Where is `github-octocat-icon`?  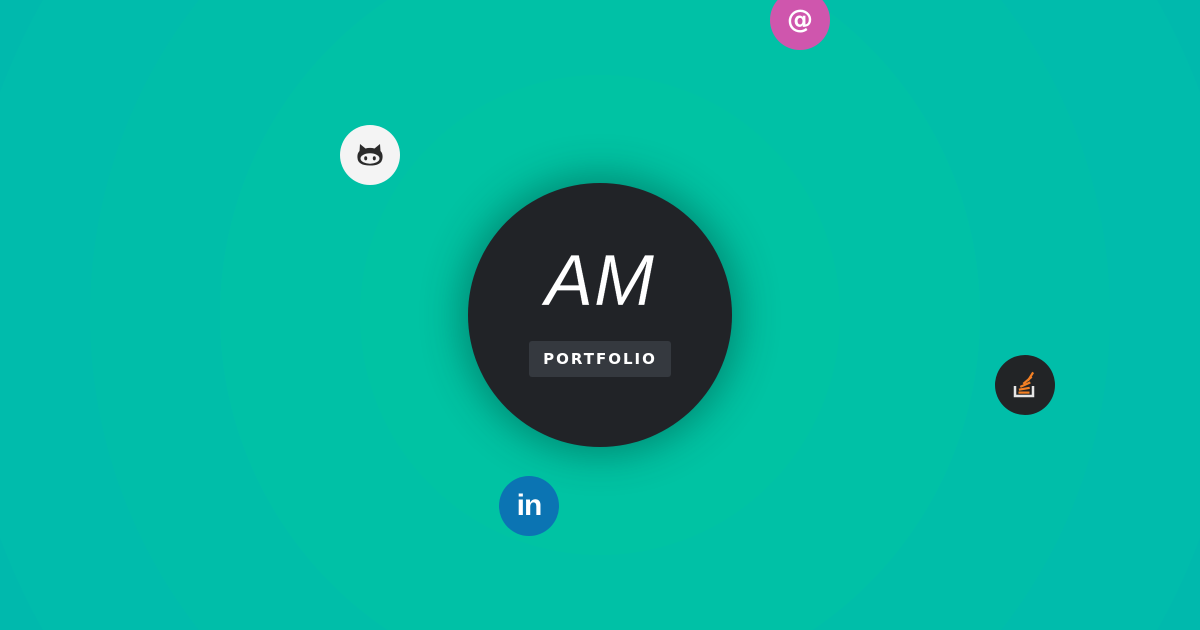
github-octocat-icon is located at coordinates (370, 155).